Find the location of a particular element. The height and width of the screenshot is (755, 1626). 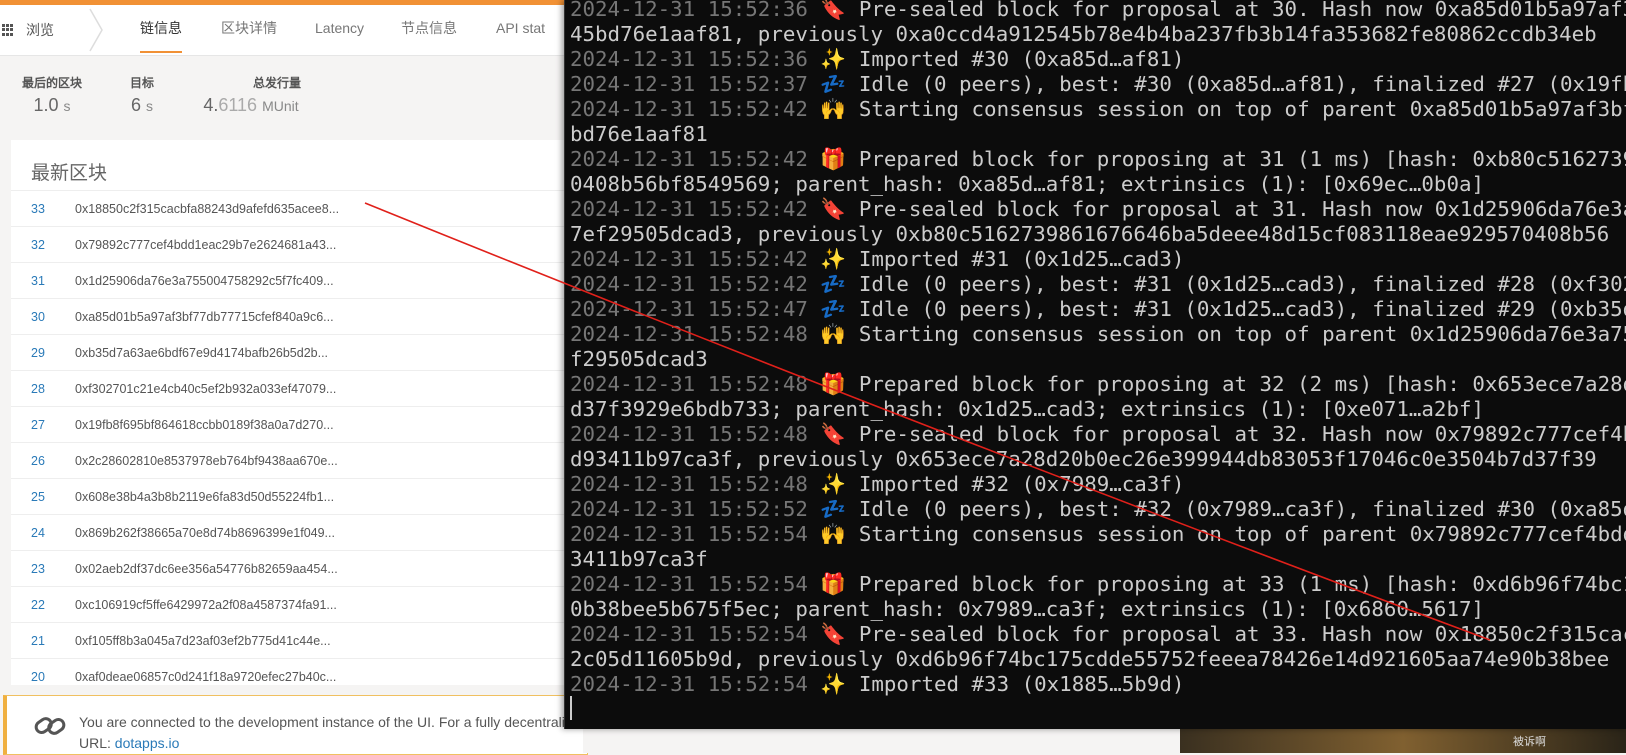

terminal-line: f29505dcad3 is located at coordinates (1098, 359).